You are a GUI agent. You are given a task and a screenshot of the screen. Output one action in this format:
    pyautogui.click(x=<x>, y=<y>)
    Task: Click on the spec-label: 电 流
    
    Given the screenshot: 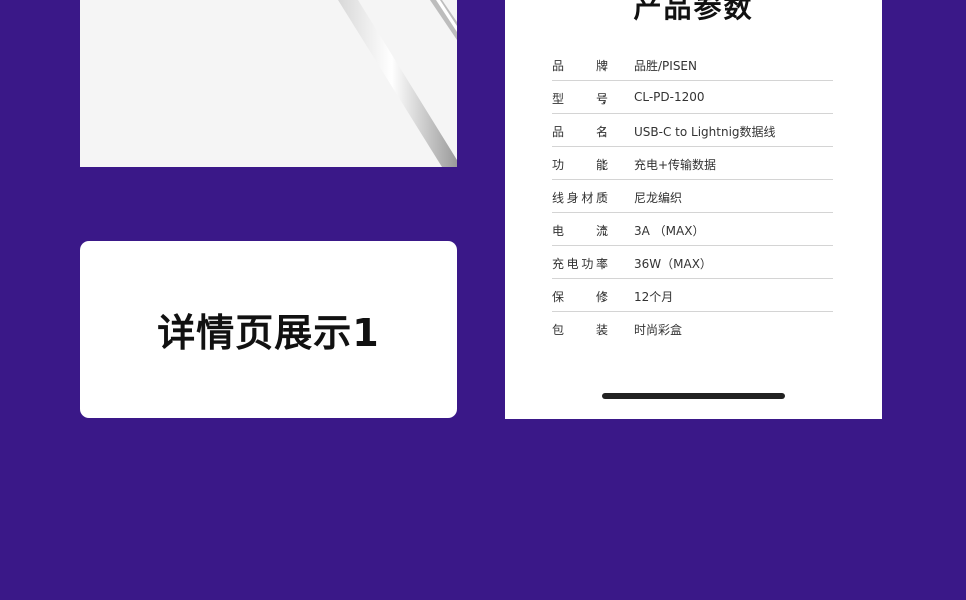 What is the action you would take?
    pyautogui.click(x=580, y=231)
    